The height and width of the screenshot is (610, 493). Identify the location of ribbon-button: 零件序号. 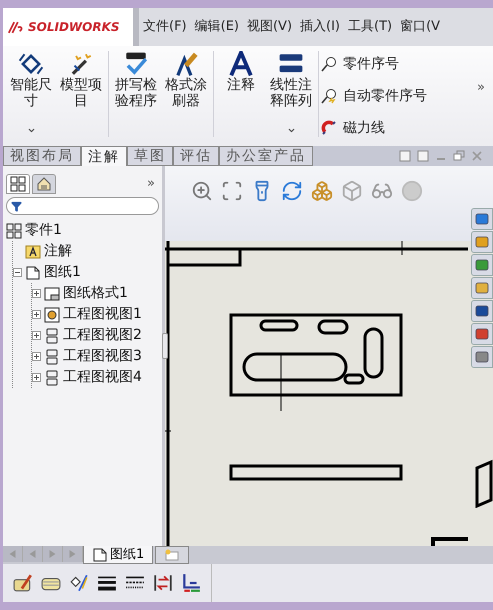
(374, 64).